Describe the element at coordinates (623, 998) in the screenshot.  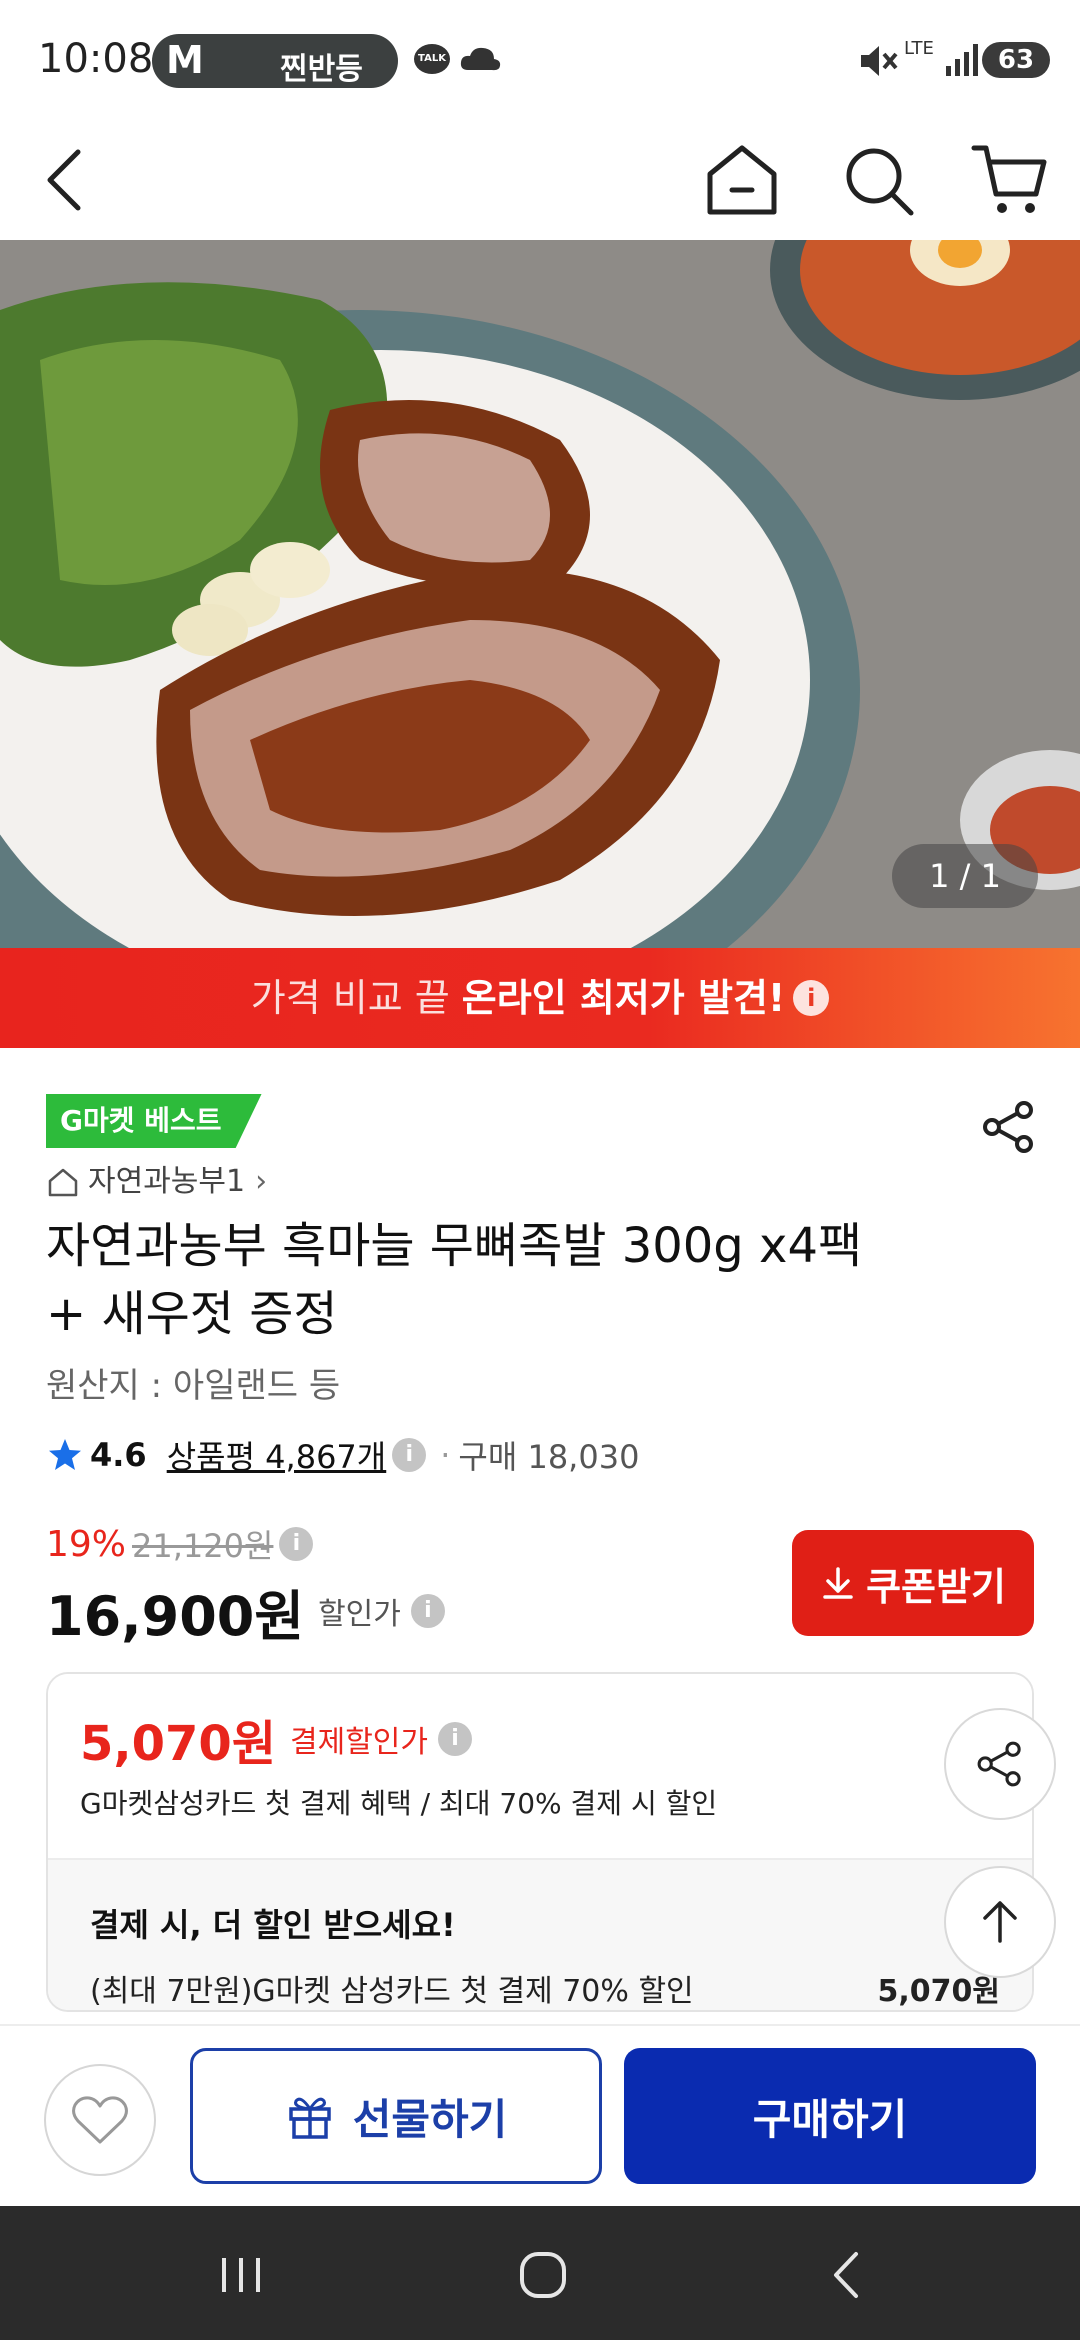
I see `banner-highlight: 온라인 최저가 발견!` at that location.